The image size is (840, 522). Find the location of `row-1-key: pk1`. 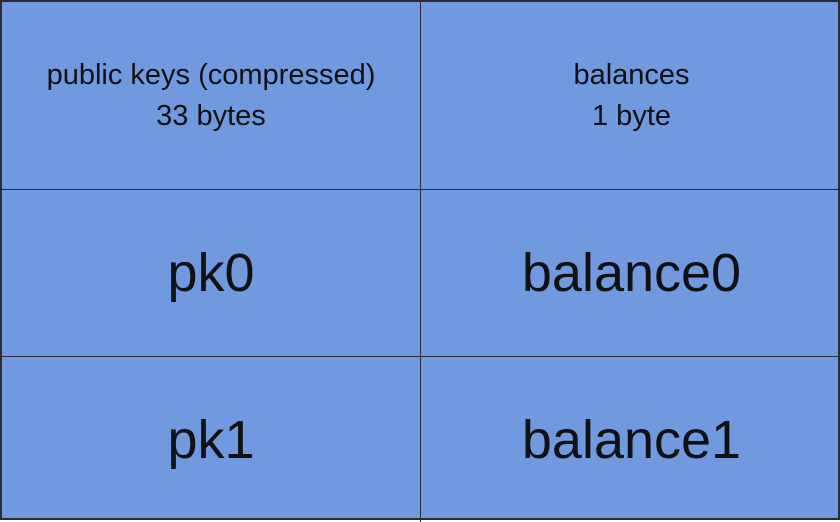

row-1-key: pk1 is located at coordinates (211, 439).